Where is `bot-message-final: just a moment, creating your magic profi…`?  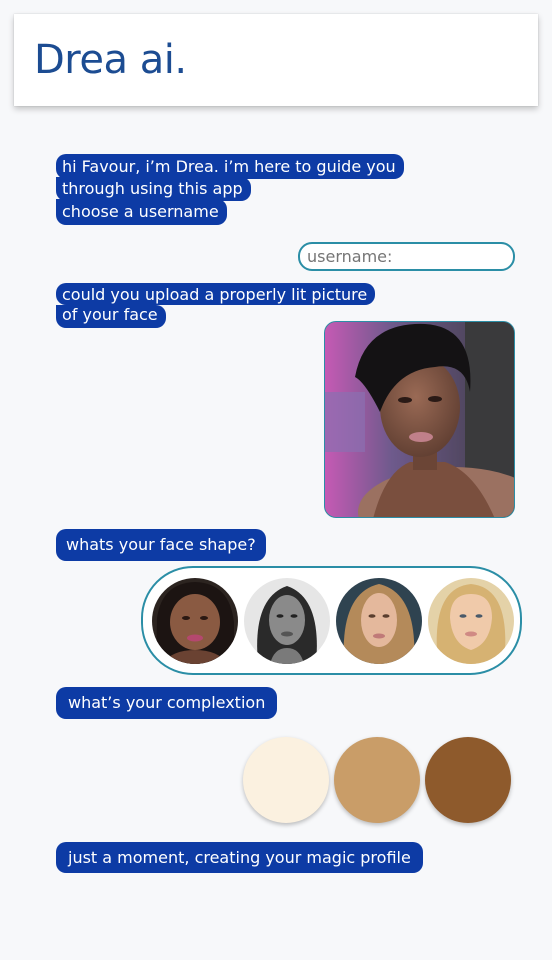
bot-message-final: just a moment, creating your magic profi… is located at coordinates (239, 857).